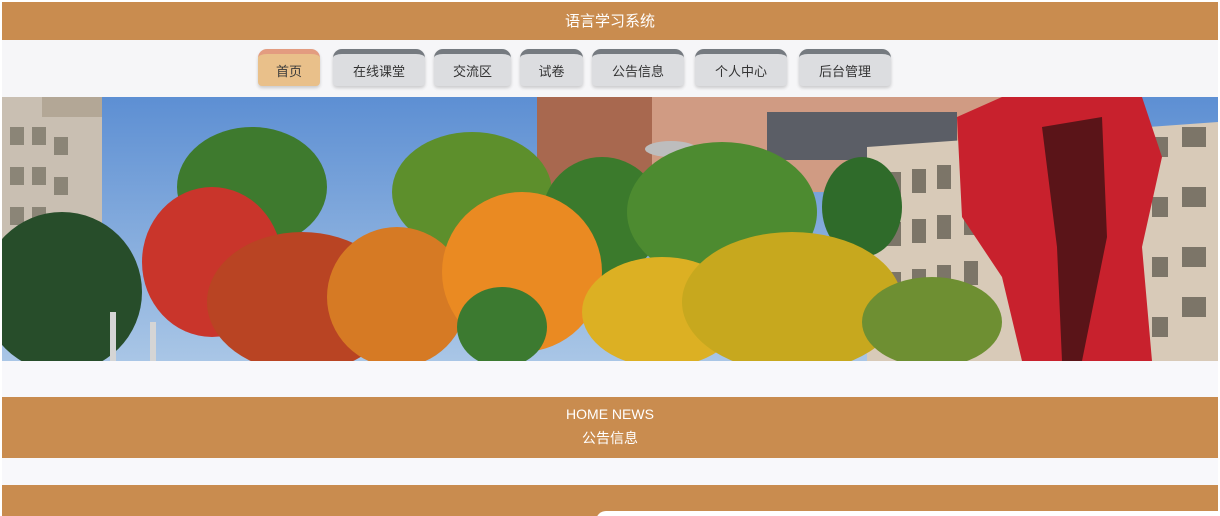 This screenshot has height=516, width=1220. What do you see at coordinates (379, 67) in the screenshot?
I see `nav-item-online-class: 在线课堂` at bounding box center [379, 67].